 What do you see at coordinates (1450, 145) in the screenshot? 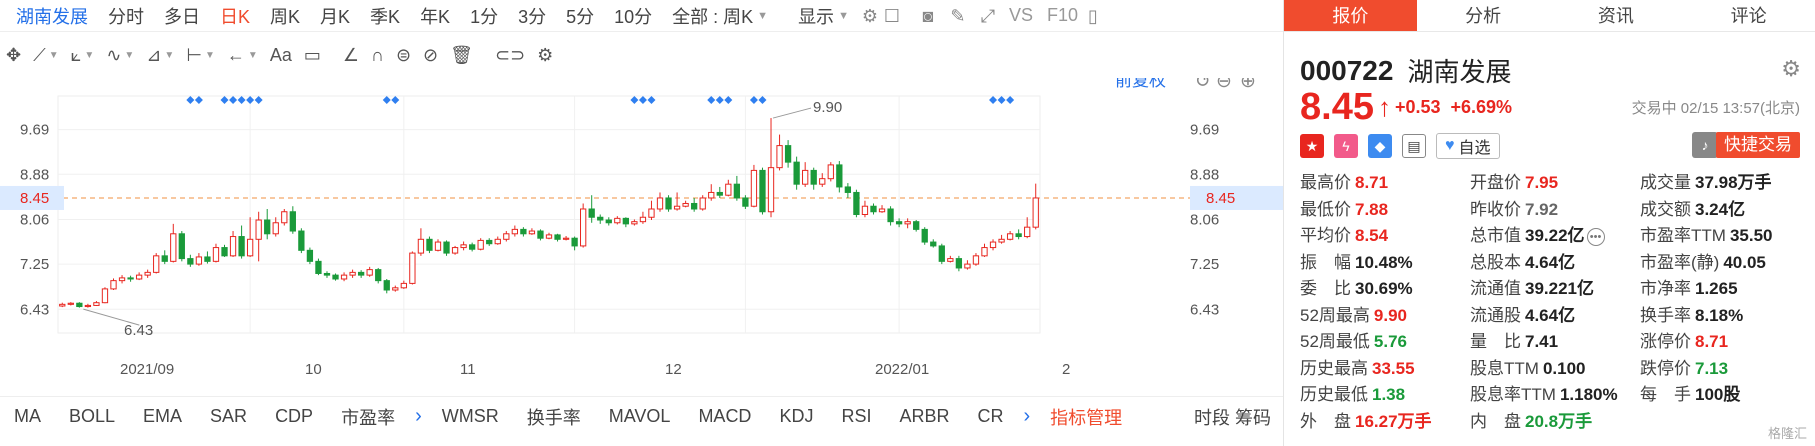
I see `heart-icon: ♥` at bounding box center [1450, 145].